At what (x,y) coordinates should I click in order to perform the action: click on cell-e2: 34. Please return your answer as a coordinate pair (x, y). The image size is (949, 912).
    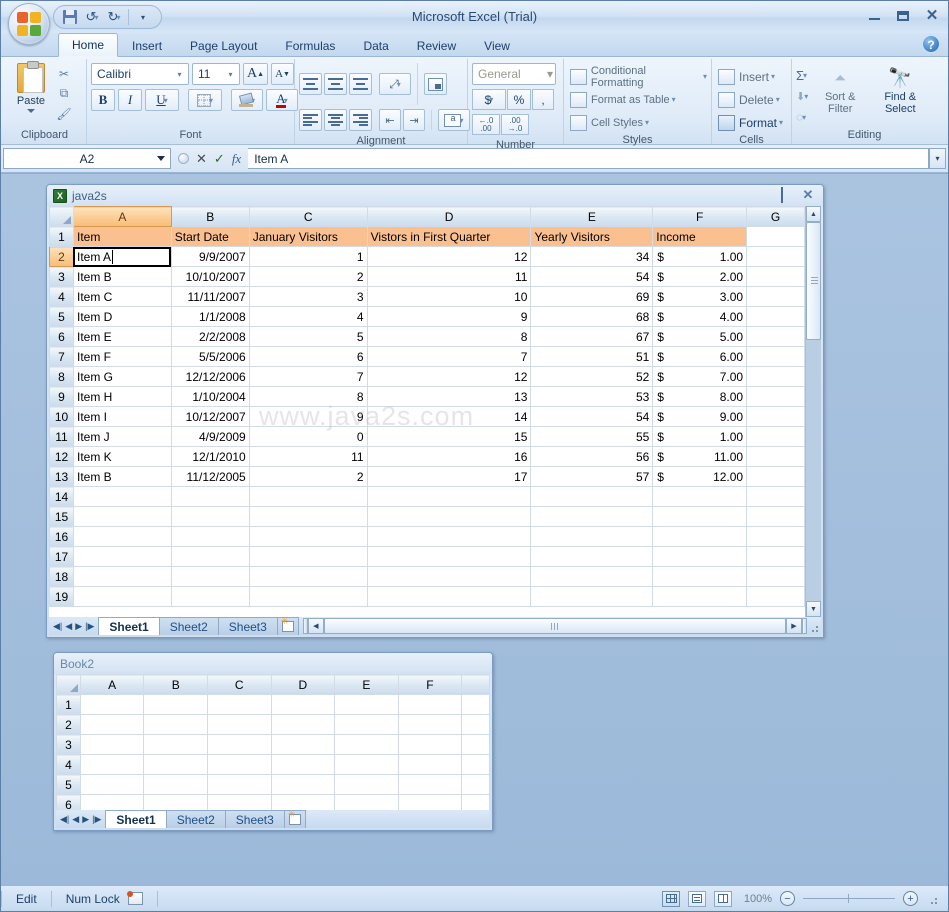
    Looking at the image, I should click on (592, 256).